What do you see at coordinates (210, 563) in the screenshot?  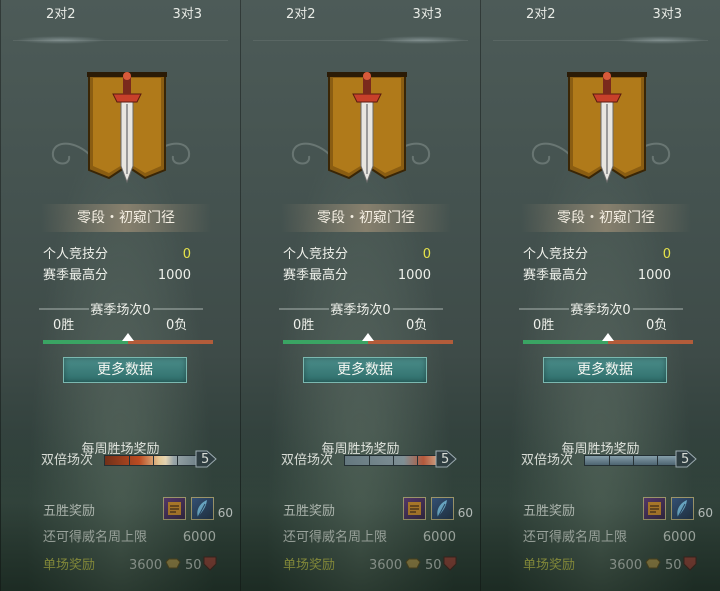 I see `renown-shield-icon` at bounding box center [210, 563].